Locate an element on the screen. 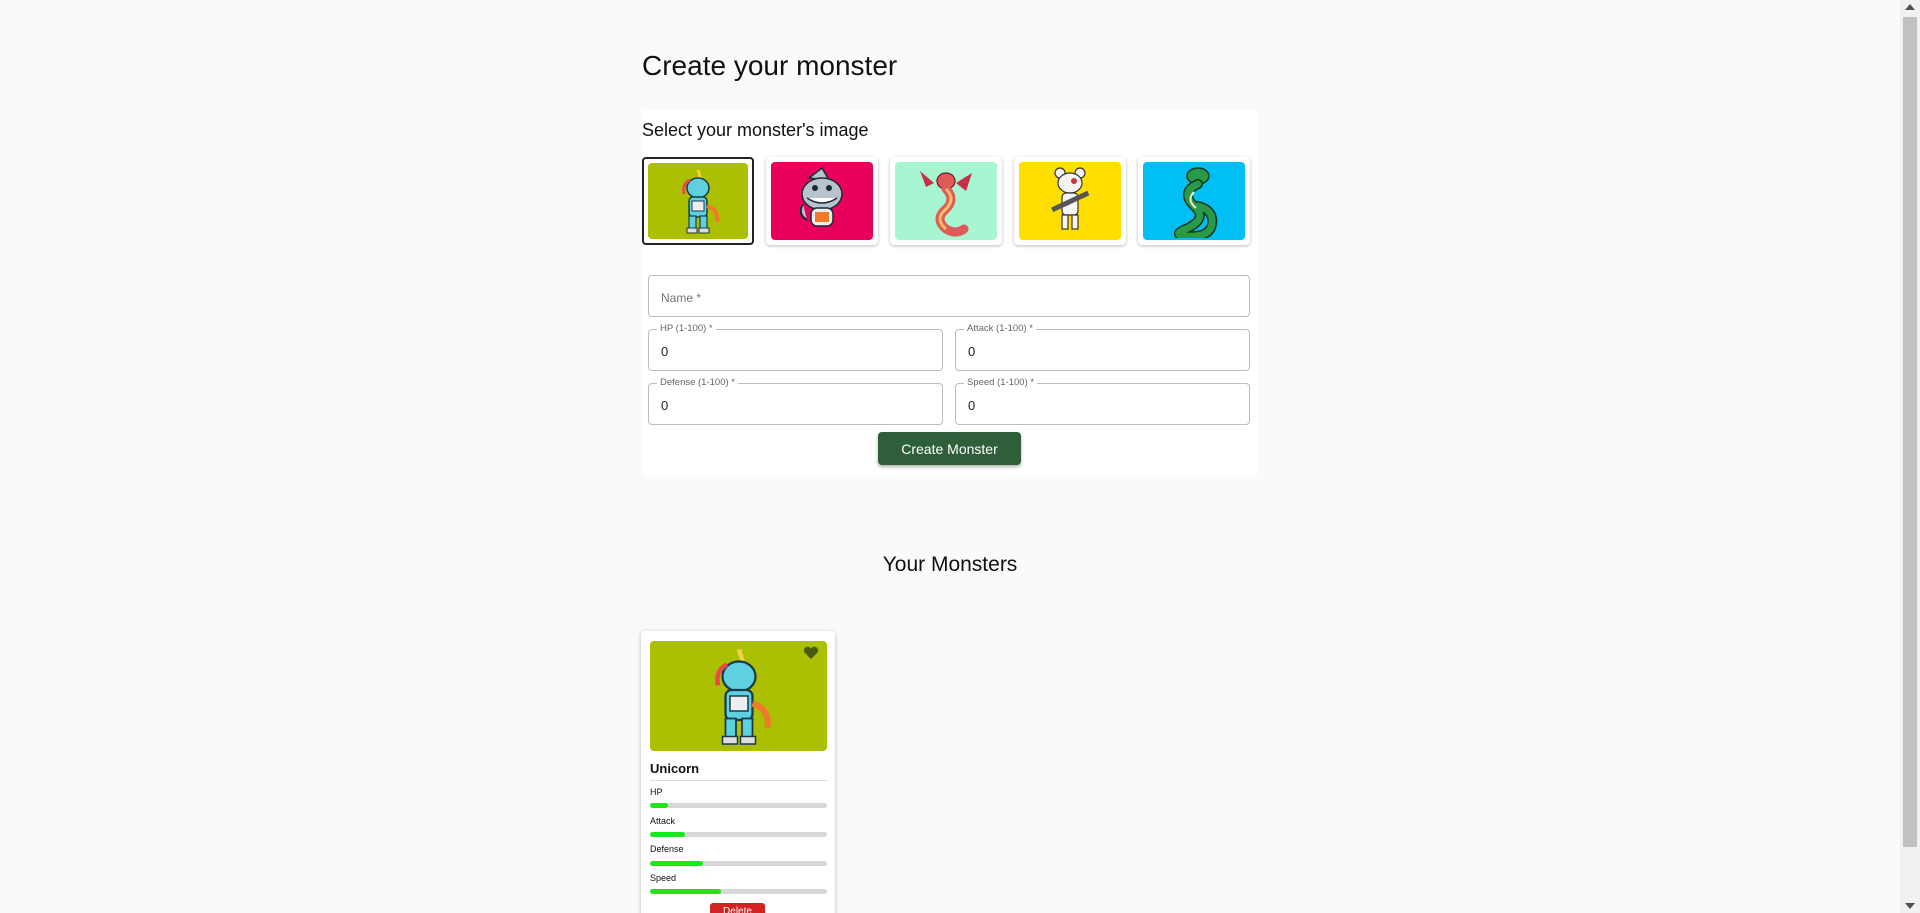 The height and width of the screenshot is (913, 1920). dragon-image is located at coordinates (946, 201).